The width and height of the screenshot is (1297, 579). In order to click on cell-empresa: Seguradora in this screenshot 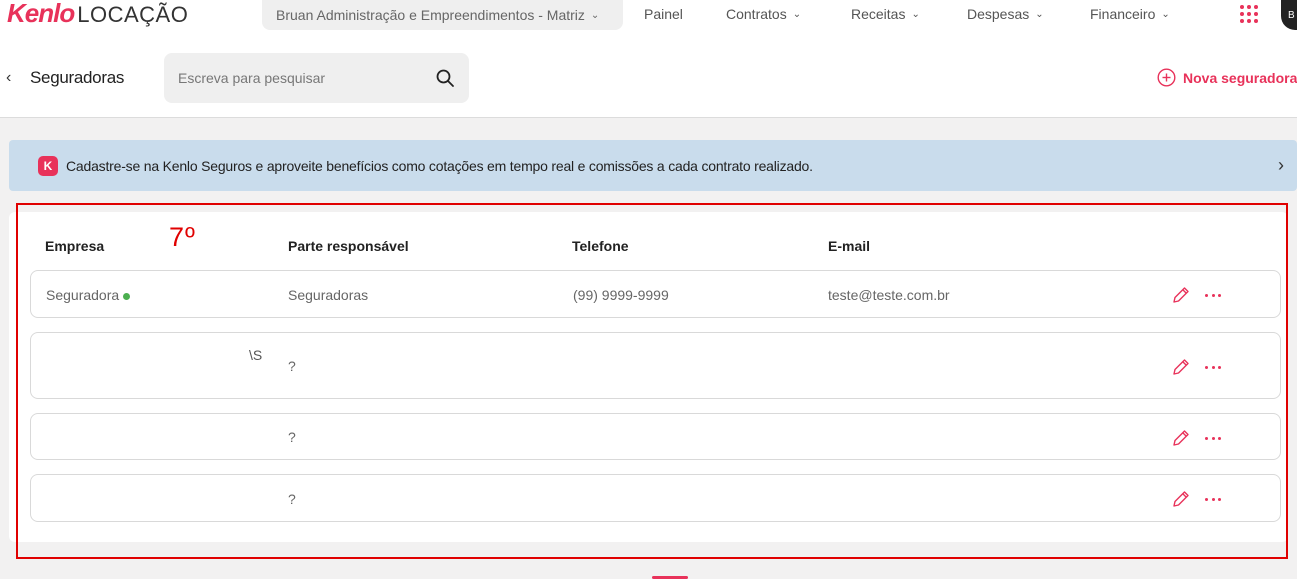, I will do `click(88, 295)`.